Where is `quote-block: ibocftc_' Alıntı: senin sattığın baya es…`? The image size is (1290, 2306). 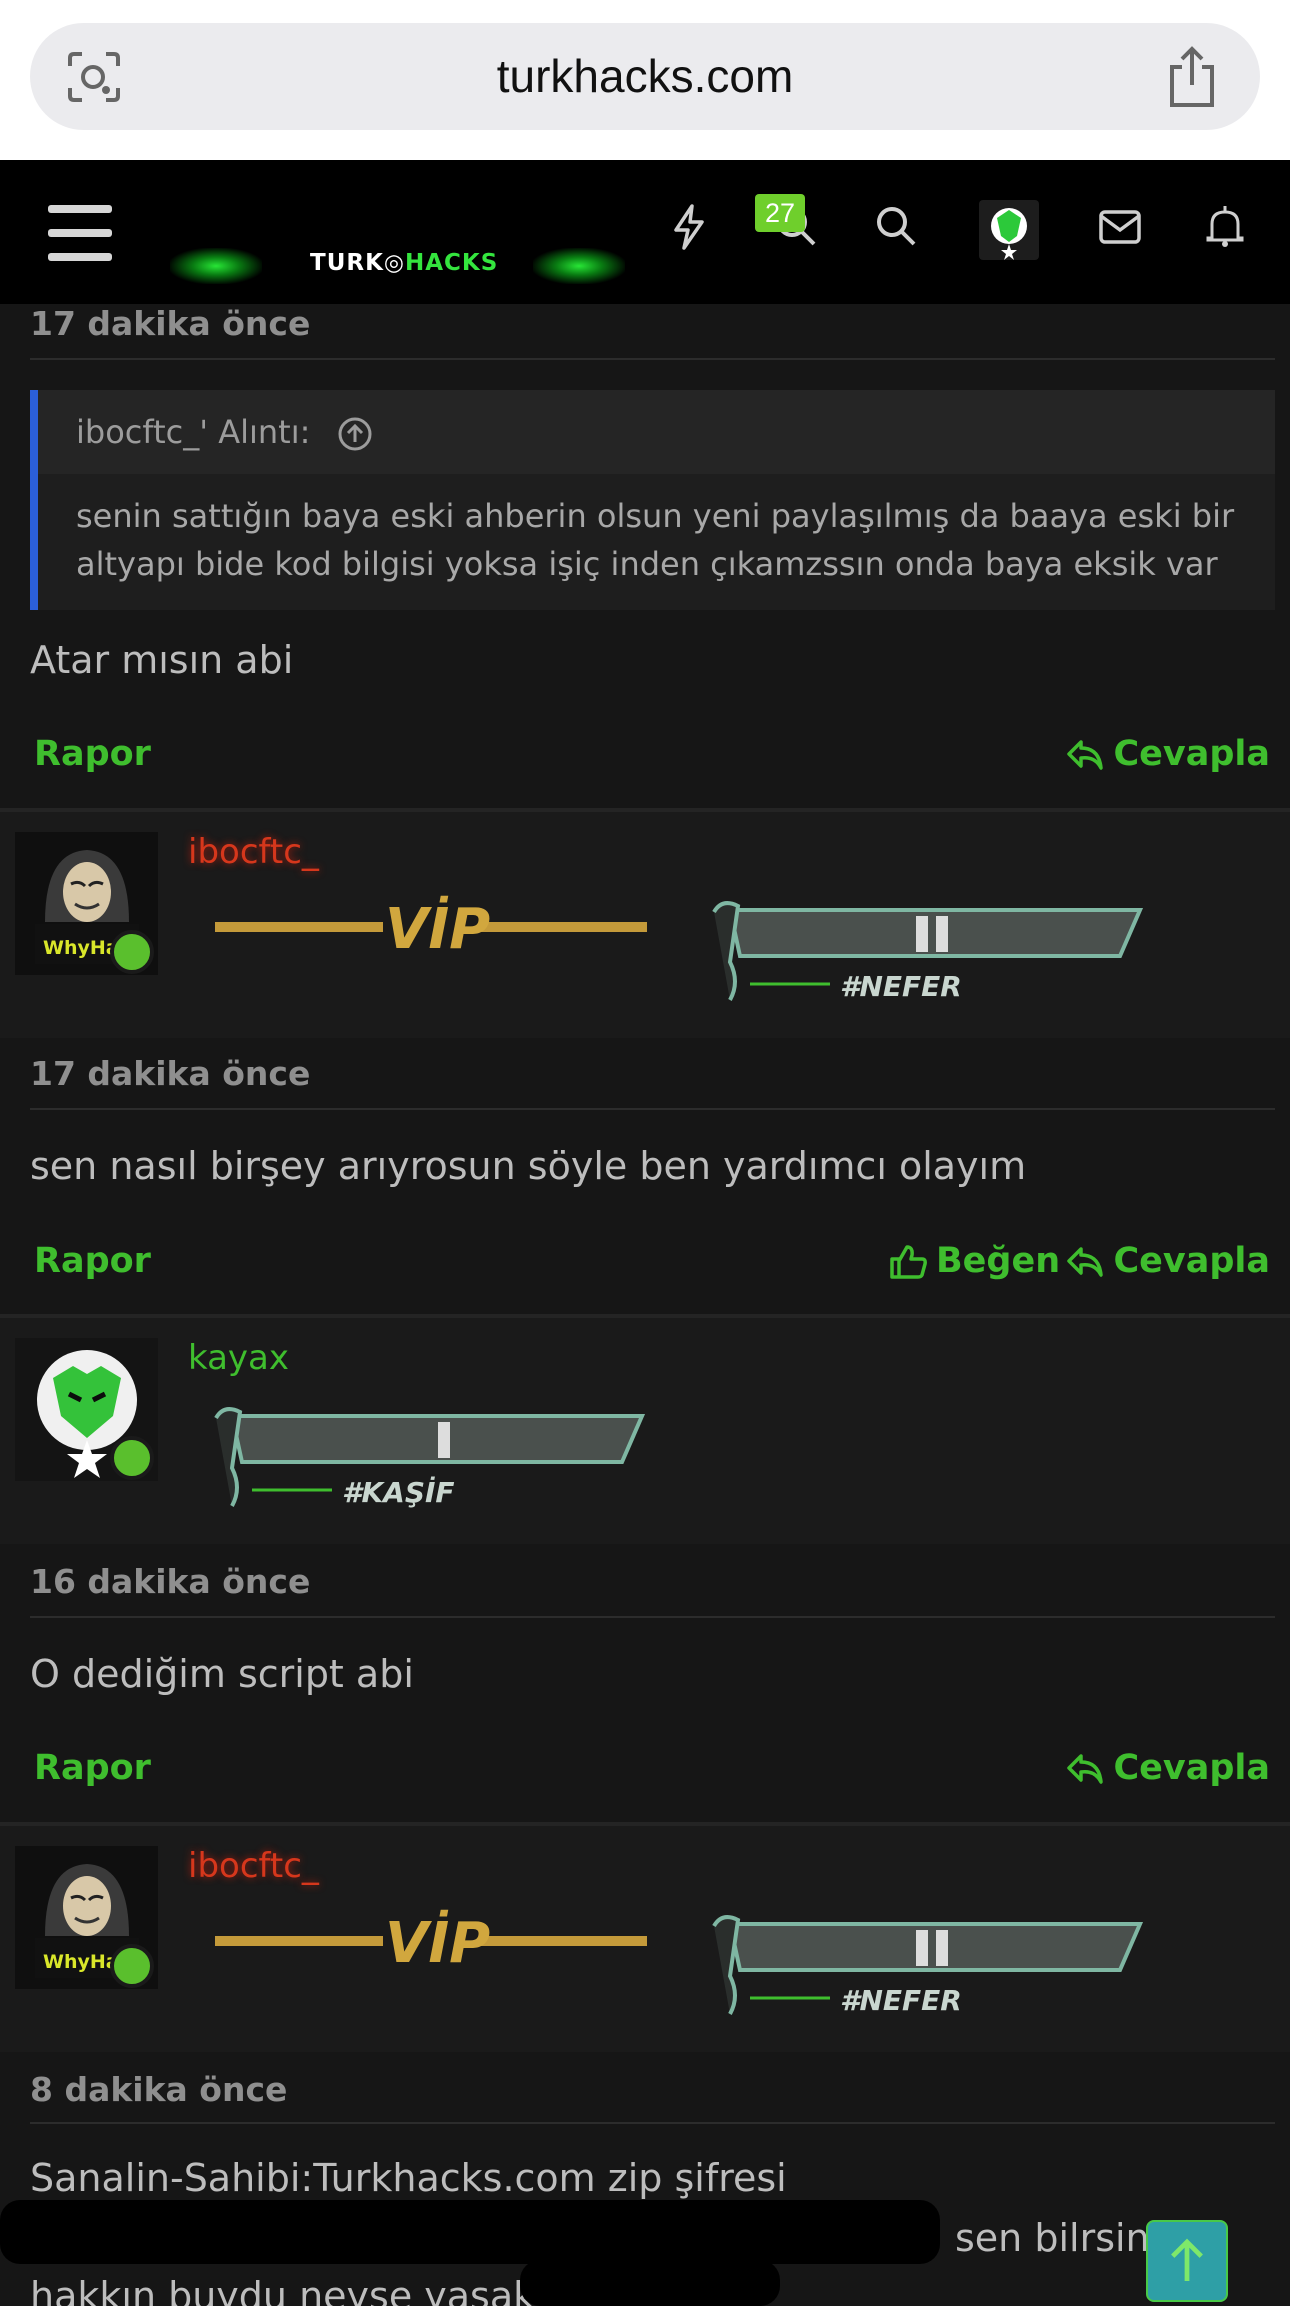
quote-block: ibocftc_' Alıntı: senin sattığın baya es… is located at coordinates (652, 500).